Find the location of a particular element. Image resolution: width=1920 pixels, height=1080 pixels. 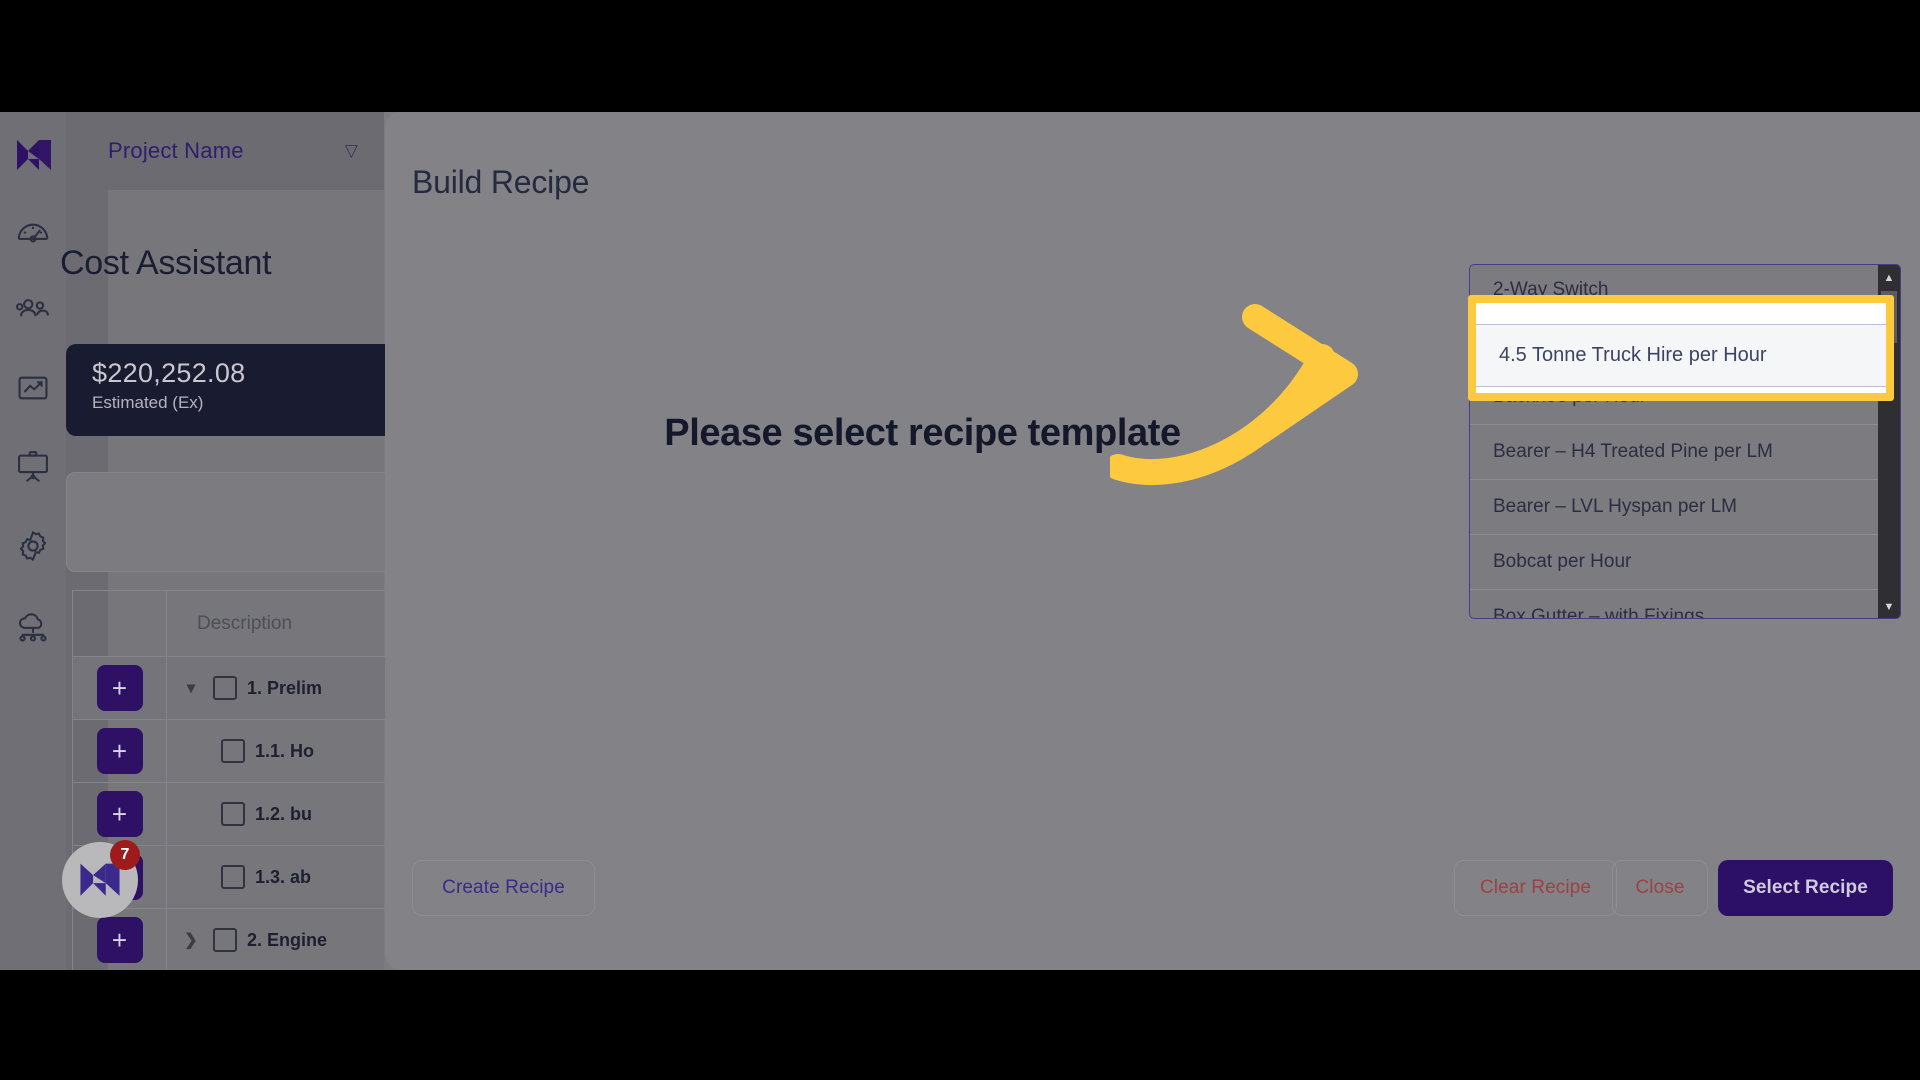

sidebar-item-dashboard is located at coordinates (33, 231).